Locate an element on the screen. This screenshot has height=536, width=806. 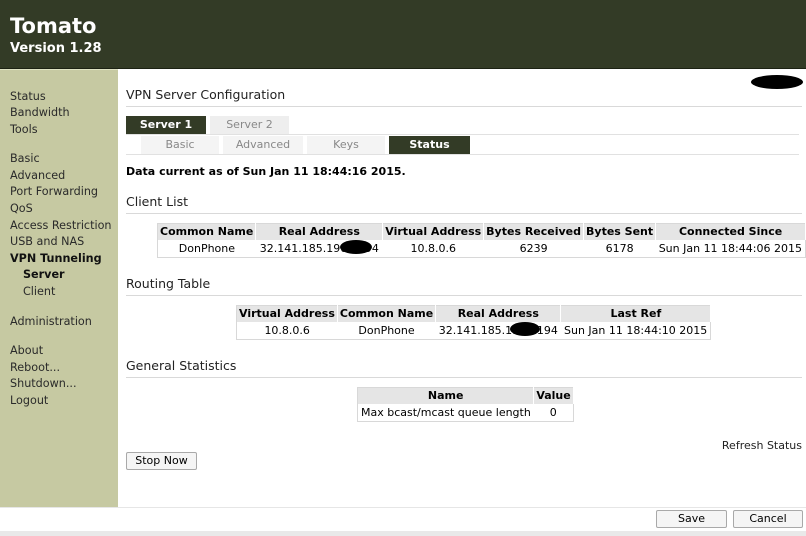
title-divider is located at coordinates (464, 106).